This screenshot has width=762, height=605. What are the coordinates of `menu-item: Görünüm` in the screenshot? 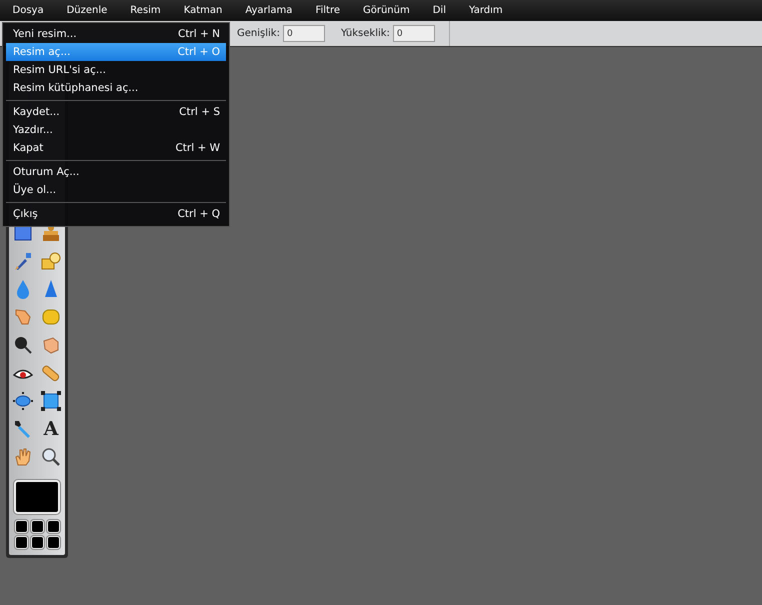 It's located at (386, 10).